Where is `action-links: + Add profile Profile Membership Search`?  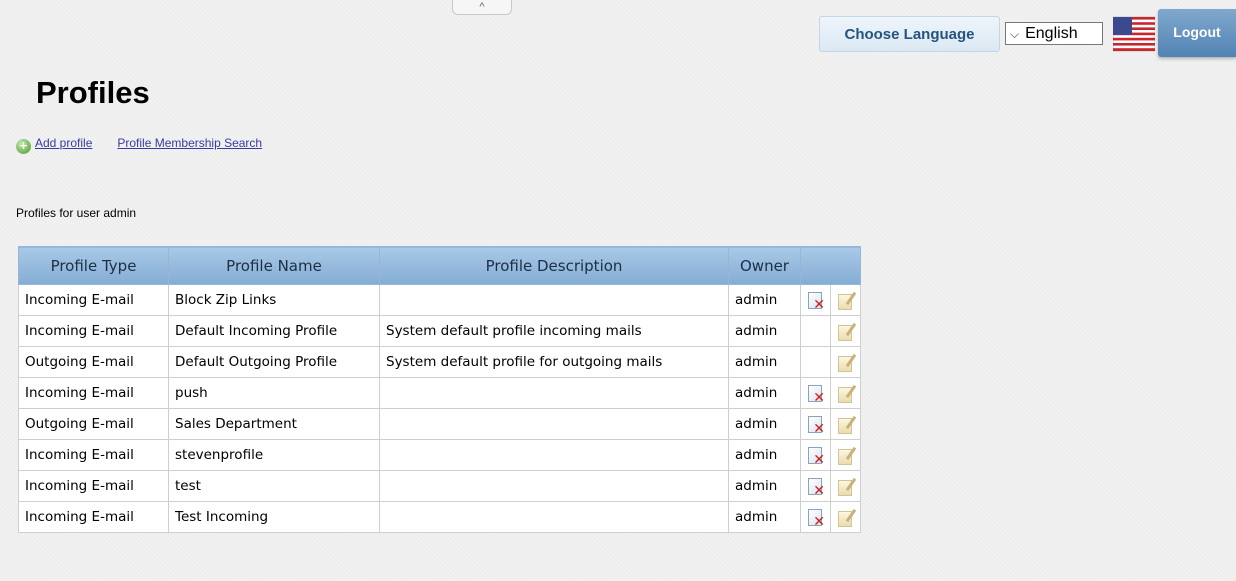 action-links: + Add profile Profile Membership Search is located at coordinates (139, 145).